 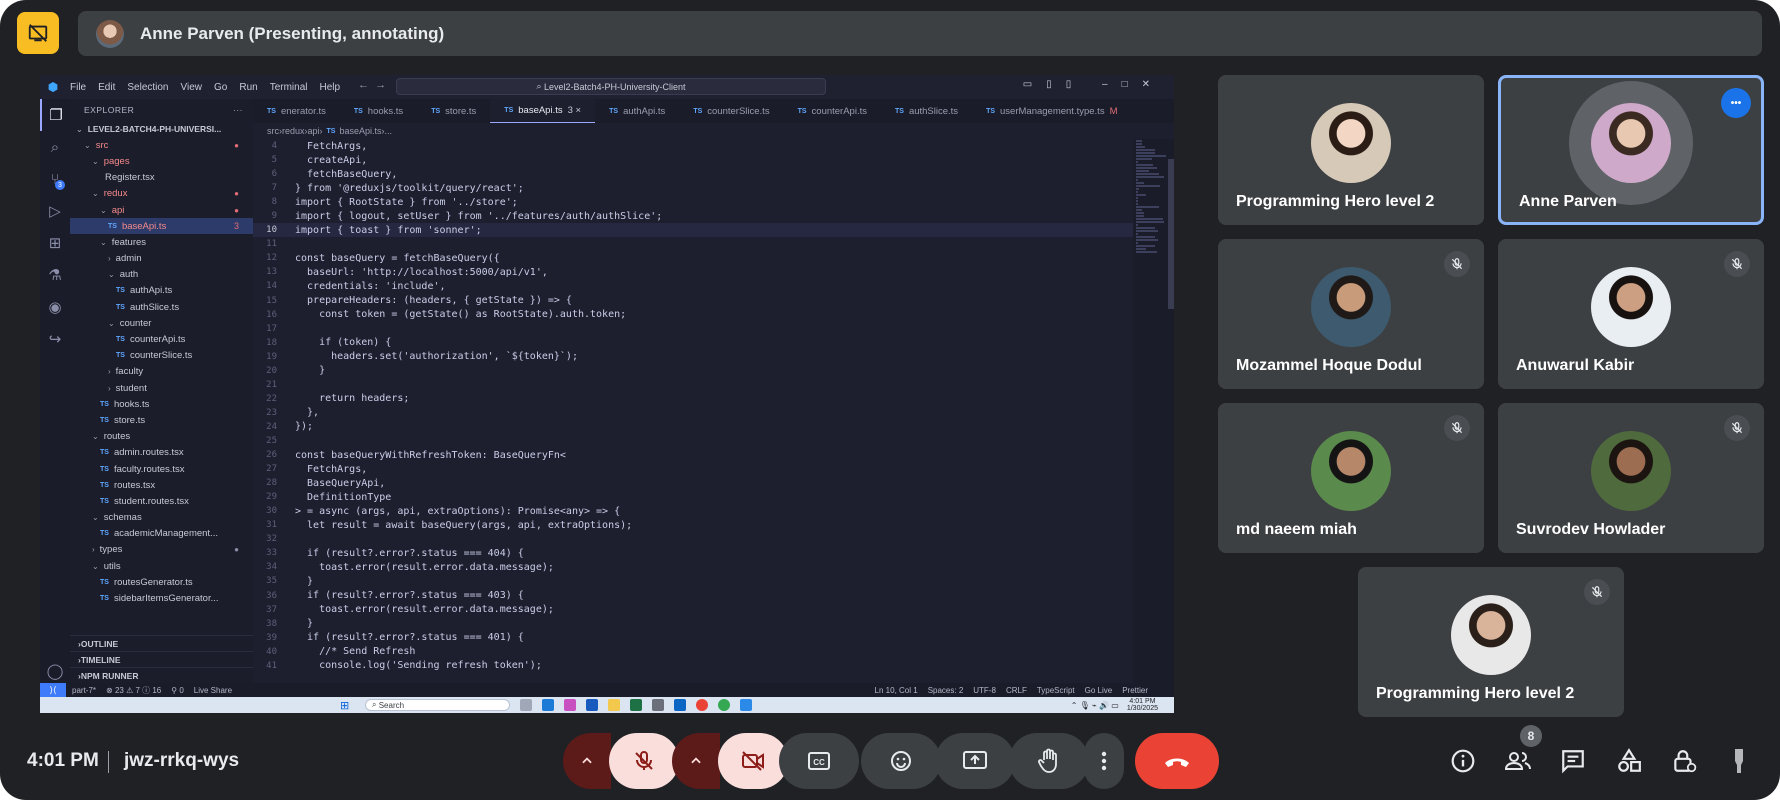 What do you see at coordinates (1104, 761) in the screenshot?
I see `more-options-button` at bounding box center [1104, 761].